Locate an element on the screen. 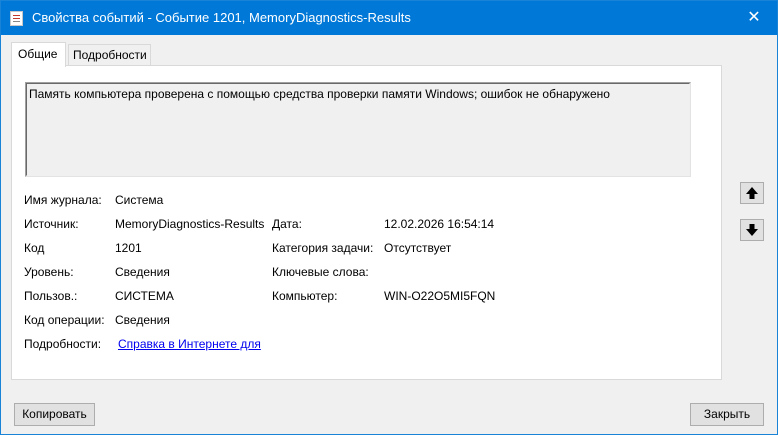 This screenshot has width=778, height=435. source-label: Источник: is located at coordinates (51, 224).